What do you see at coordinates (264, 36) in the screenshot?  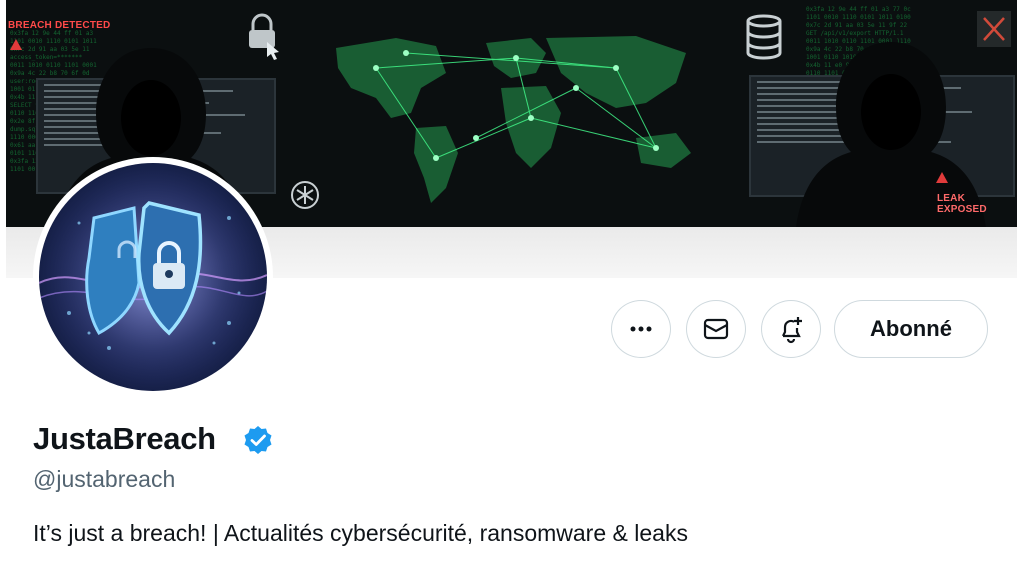 I see `padlock-cursor-icon` at bounding box center [264, 36].